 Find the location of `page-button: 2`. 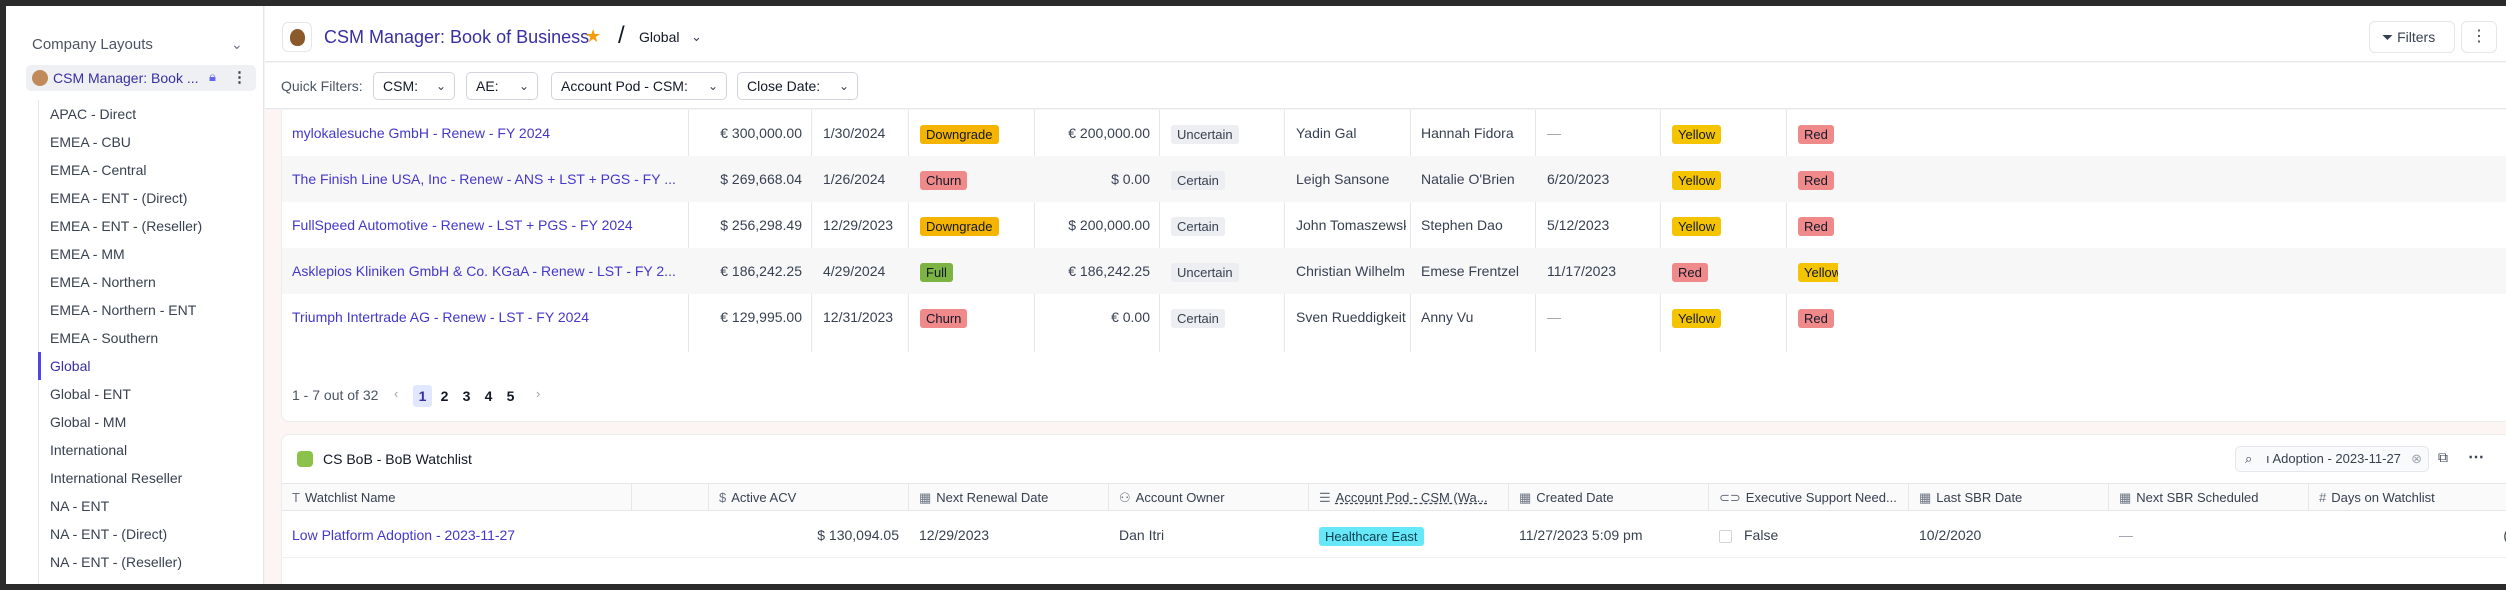

page-button: 2 is located at coordinates (444, 396).